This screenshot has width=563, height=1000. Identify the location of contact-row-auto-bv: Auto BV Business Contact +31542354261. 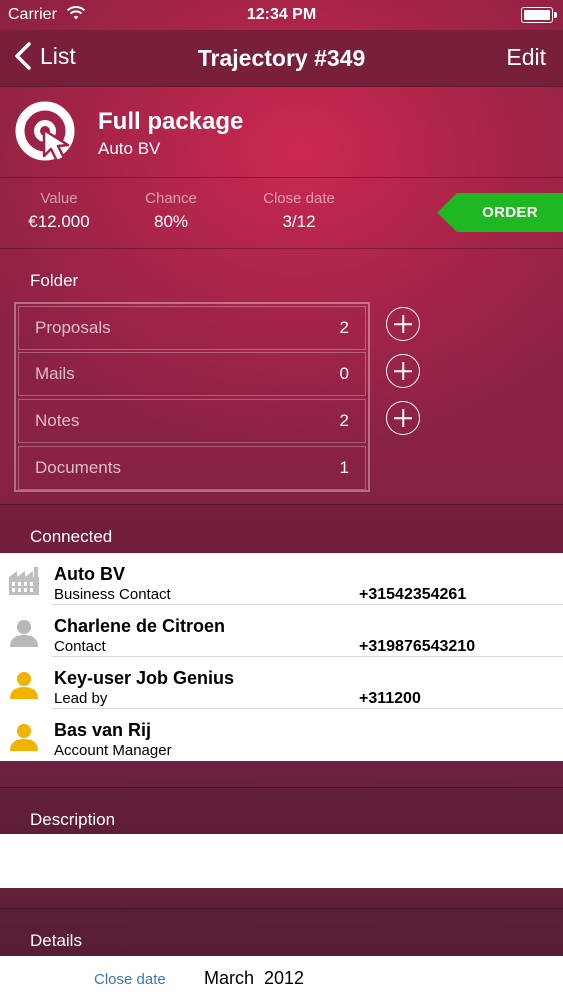
(281, 579).